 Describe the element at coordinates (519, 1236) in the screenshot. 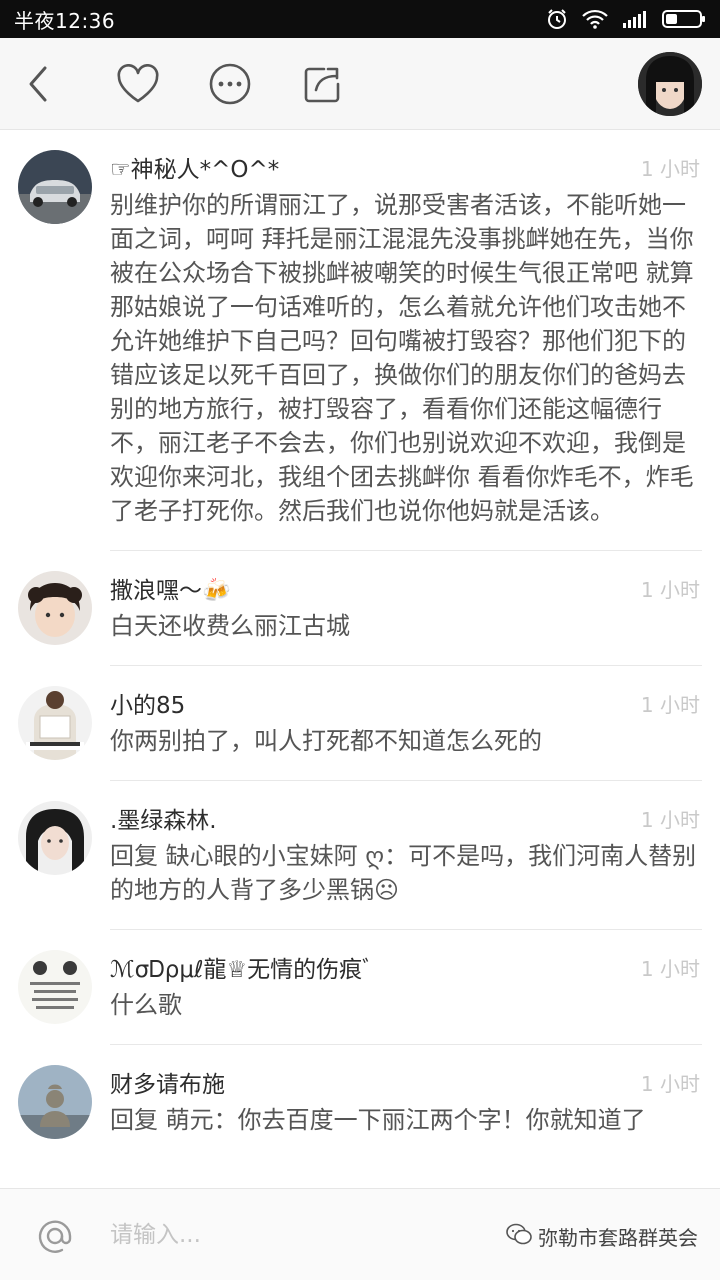

I see `wechat-icon` at that location.